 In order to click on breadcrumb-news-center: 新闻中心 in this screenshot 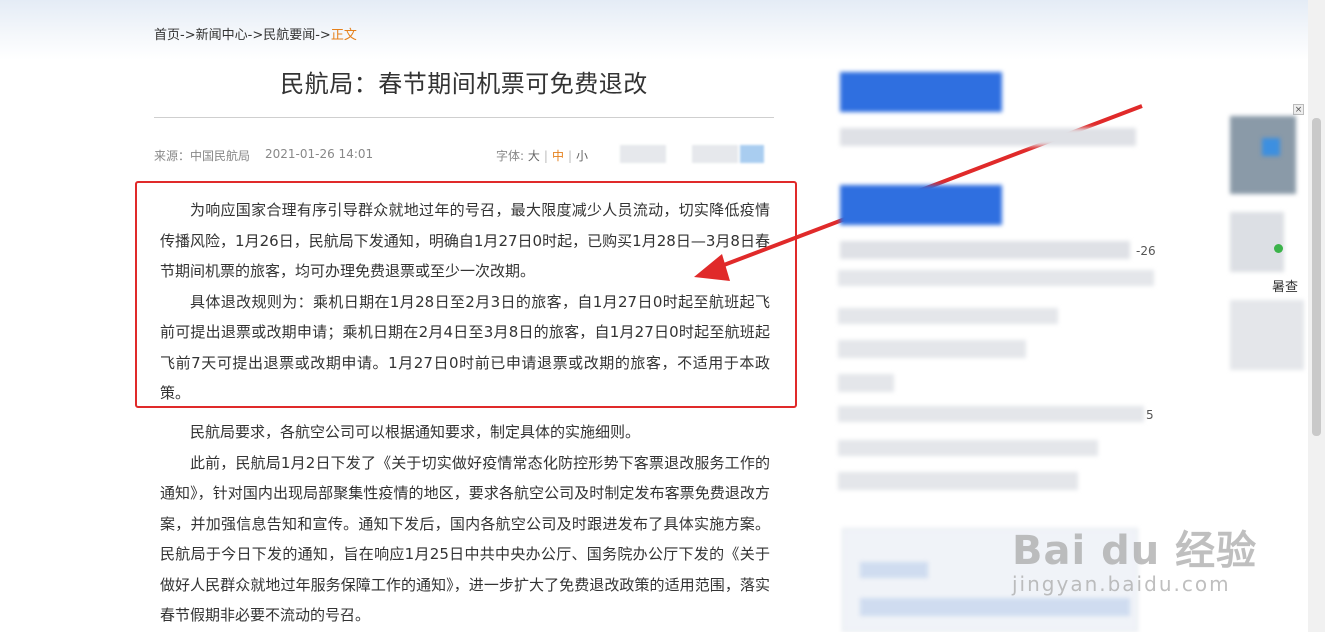, I will do `click(222, 35)`.